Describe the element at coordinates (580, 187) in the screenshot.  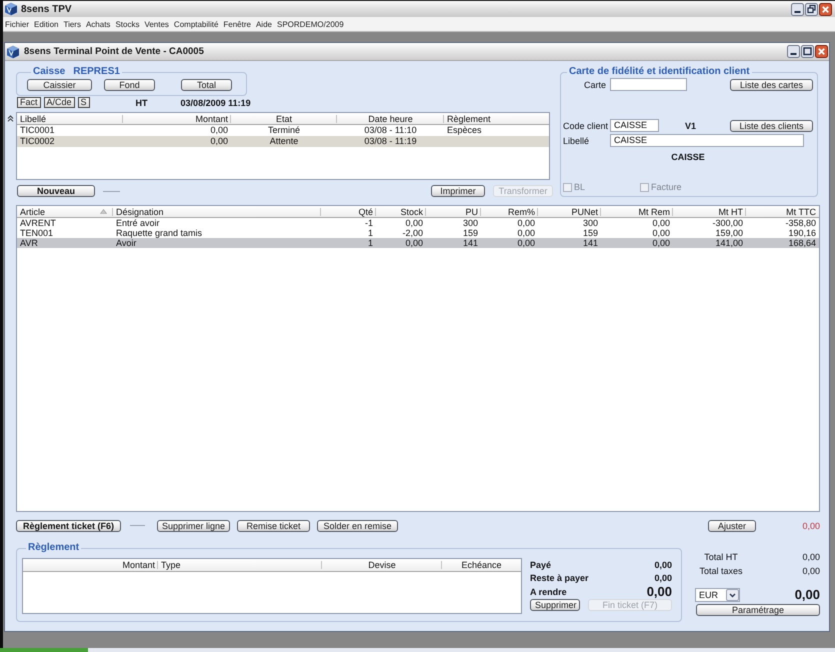
I see `checkbox-label: BL` at that location.